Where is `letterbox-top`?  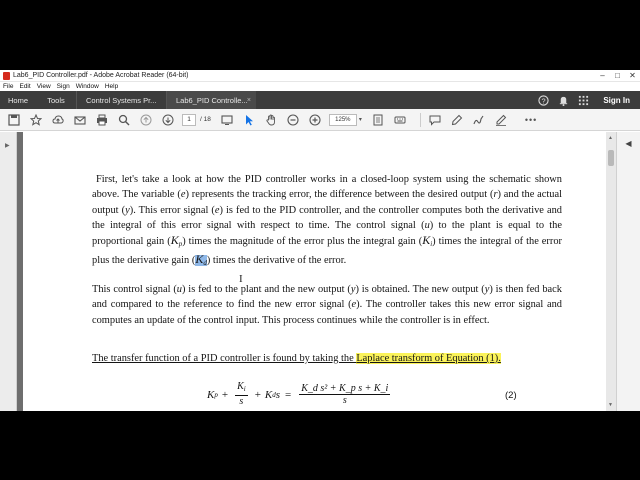
letterbox-top is located at coordinates (320, 35).